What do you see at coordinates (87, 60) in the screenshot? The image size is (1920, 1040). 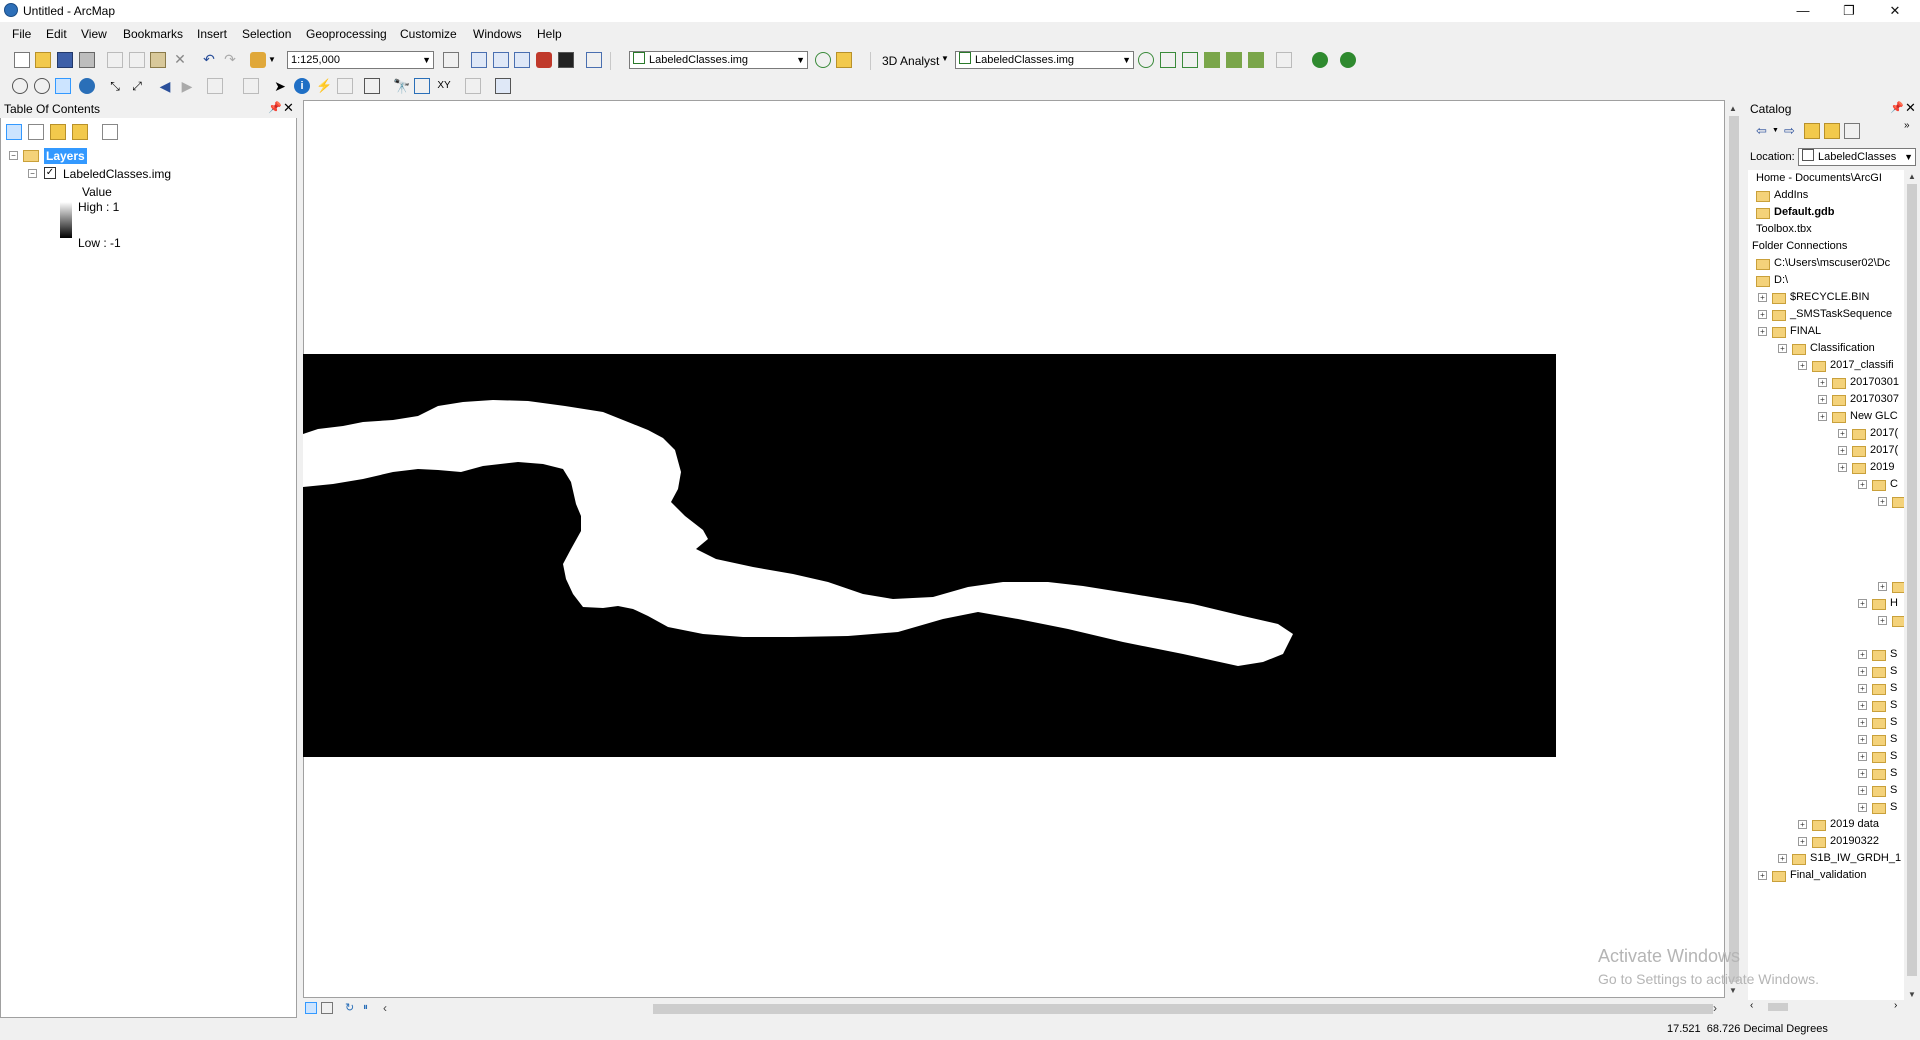 I see `print-icon` at bounding box center [87, 60].